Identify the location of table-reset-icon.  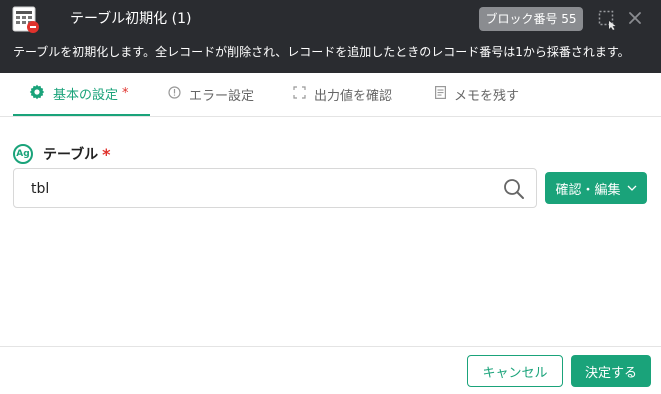
(26, 20).